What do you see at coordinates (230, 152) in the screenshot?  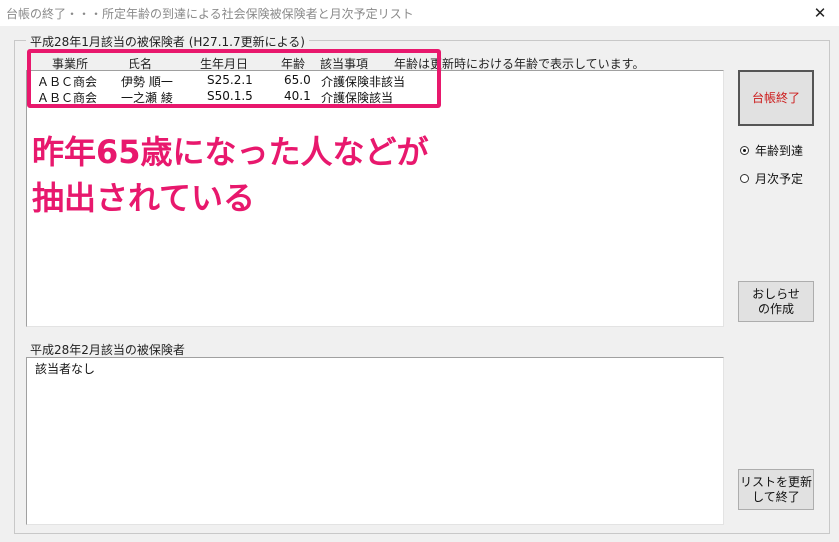 I see `annotation-line-1: 昨年65歳になった人などが` at bounding box center [230, 152].